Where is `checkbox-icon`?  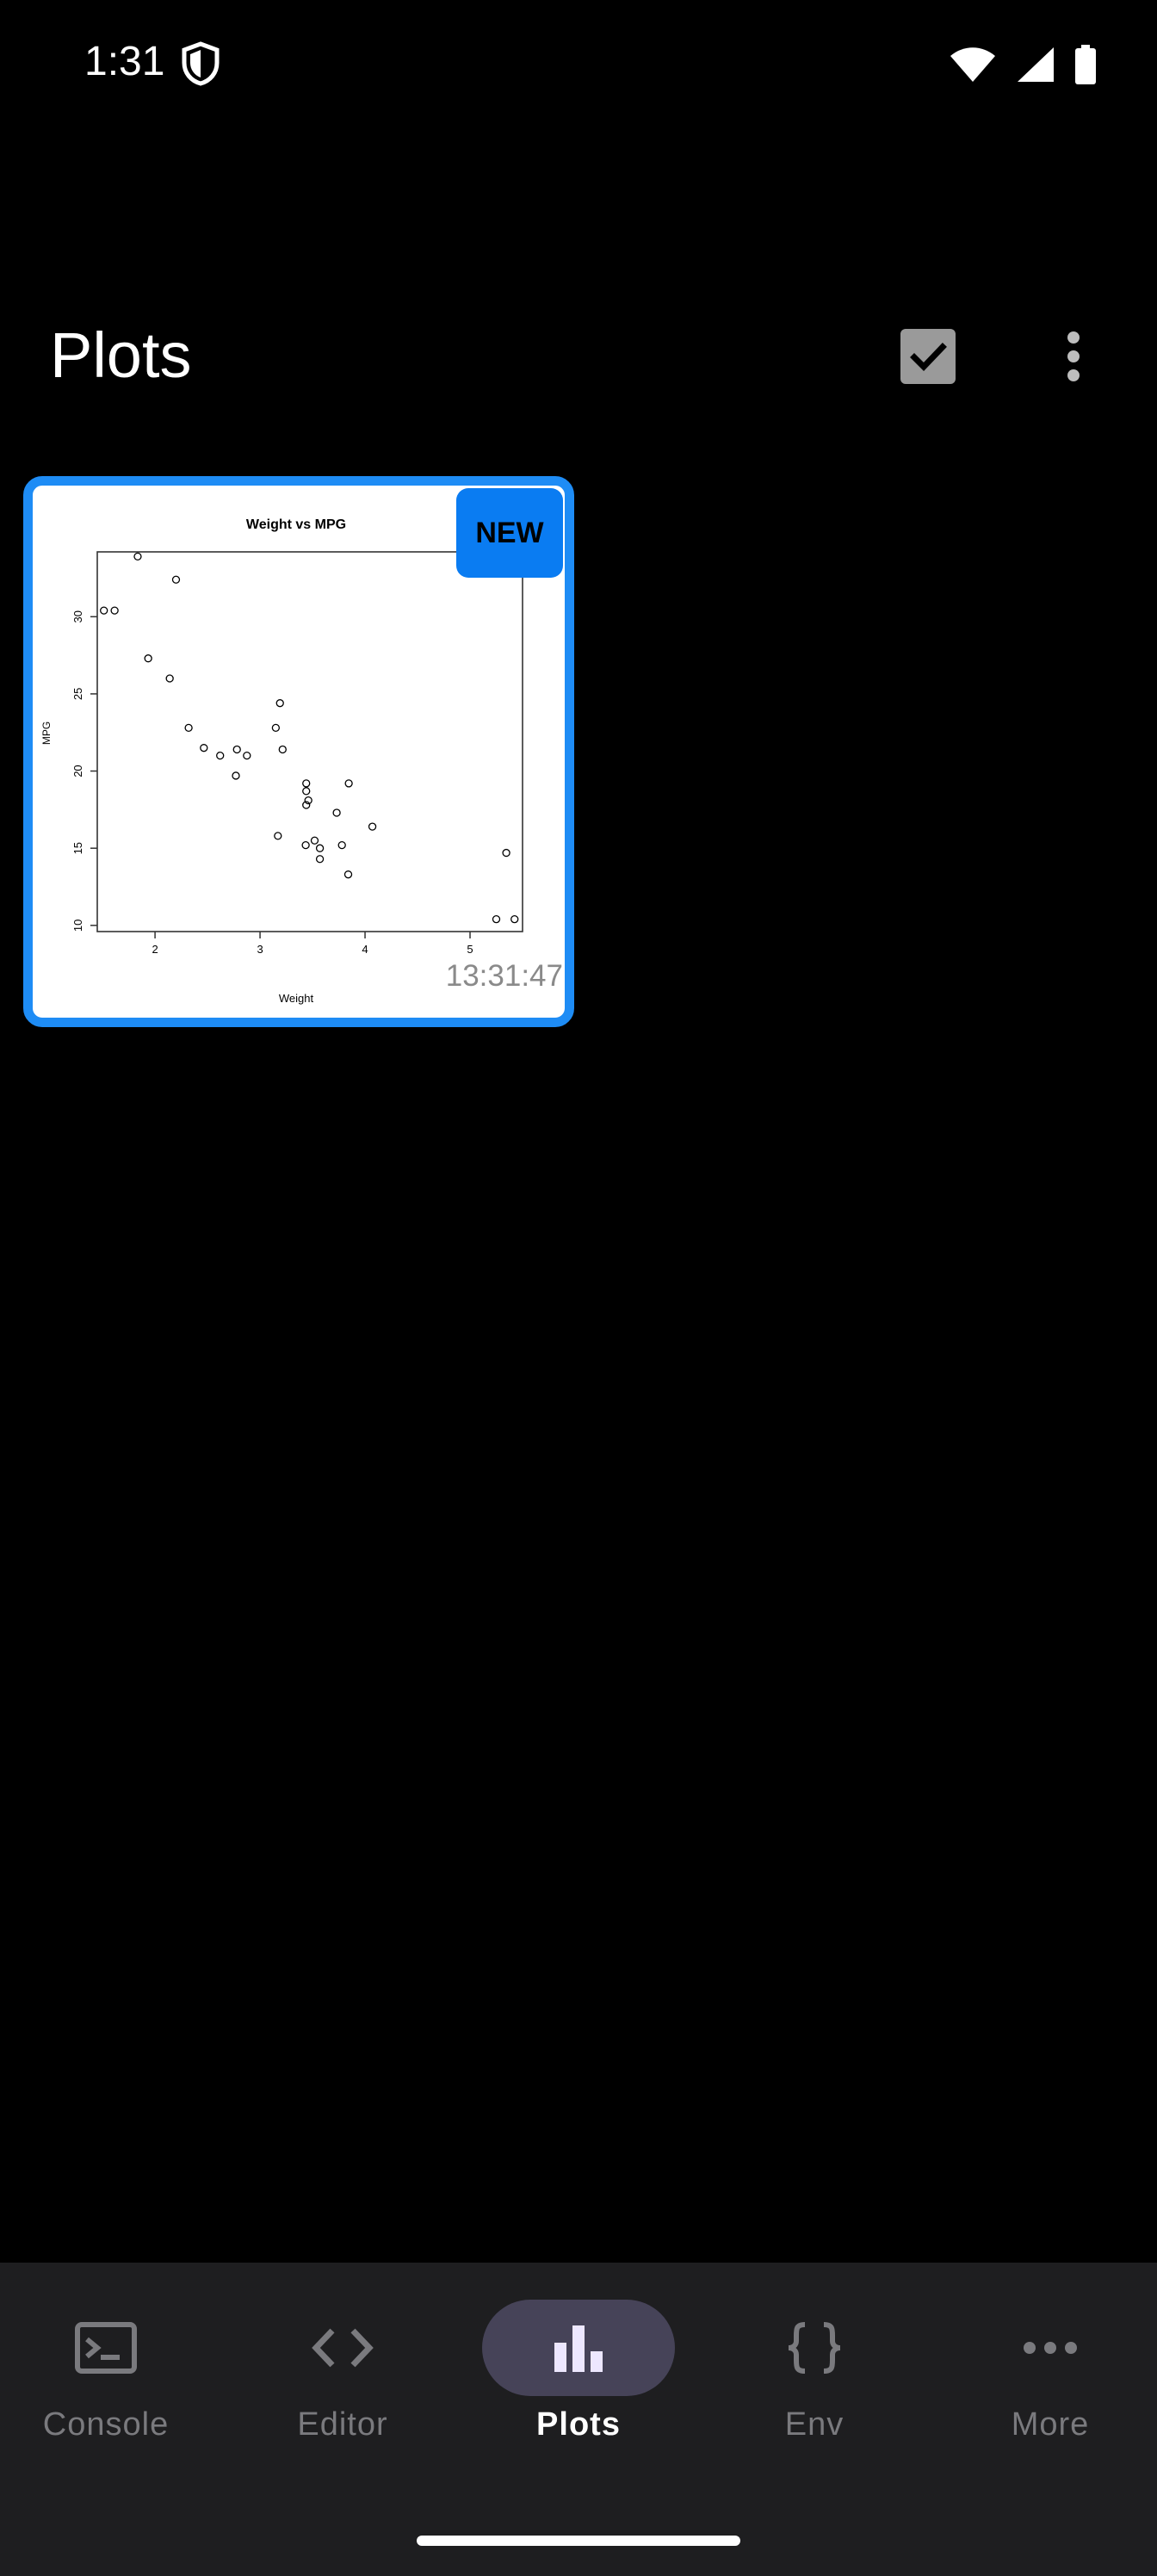
checkbox-icon is located at coordinates (928, 358).